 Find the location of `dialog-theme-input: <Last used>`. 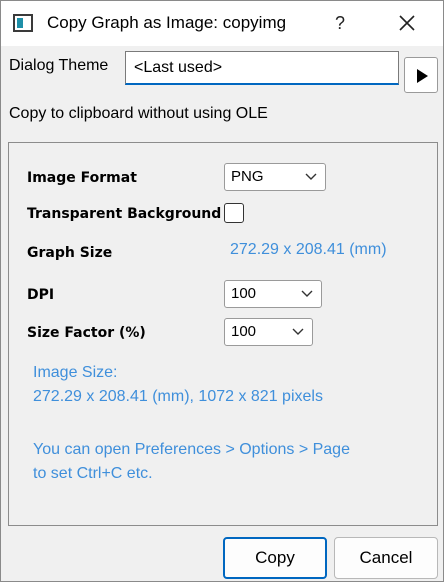

dialog-theme-input: <Last used> is located at coordinates (262, 68).